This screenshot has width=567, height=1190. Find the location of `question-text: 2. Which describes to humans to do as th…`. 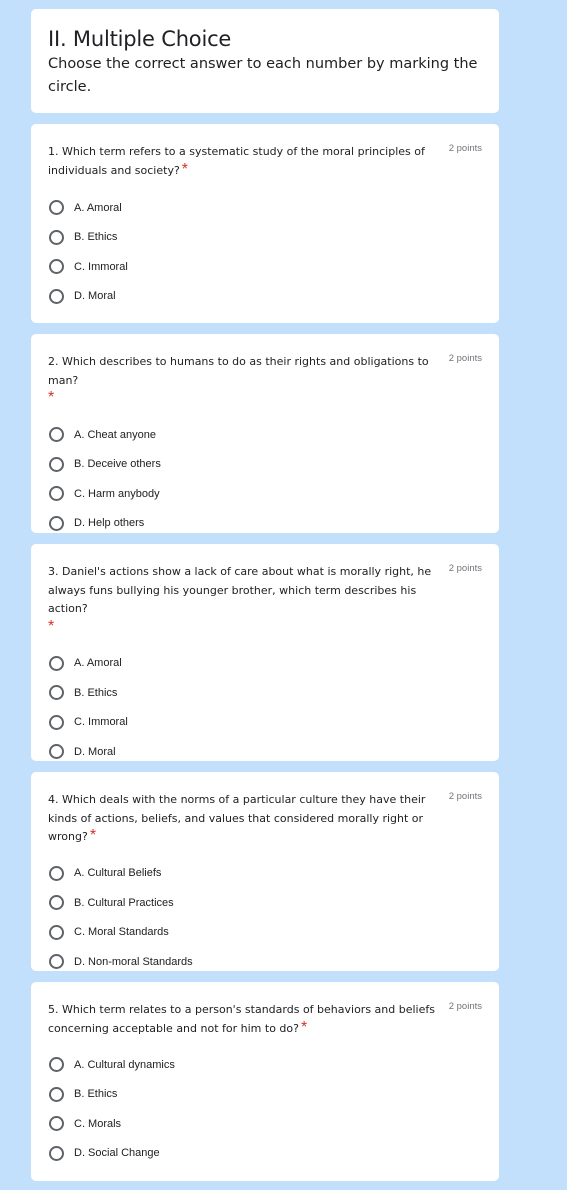

question-text: 2. Which describes to humans to do as th… is located at coordinates (238, 371).